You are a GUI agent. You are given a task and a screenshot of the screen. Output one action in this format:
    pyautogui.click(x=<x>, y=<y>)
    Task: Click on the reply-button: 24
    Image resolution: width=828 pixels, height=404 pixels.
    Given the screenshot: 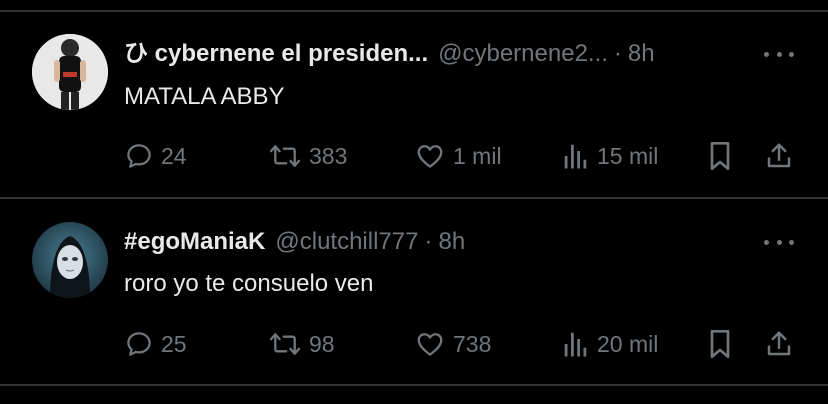 What is the action you would take?
    pyautogui.click(x=155, y=156)
    